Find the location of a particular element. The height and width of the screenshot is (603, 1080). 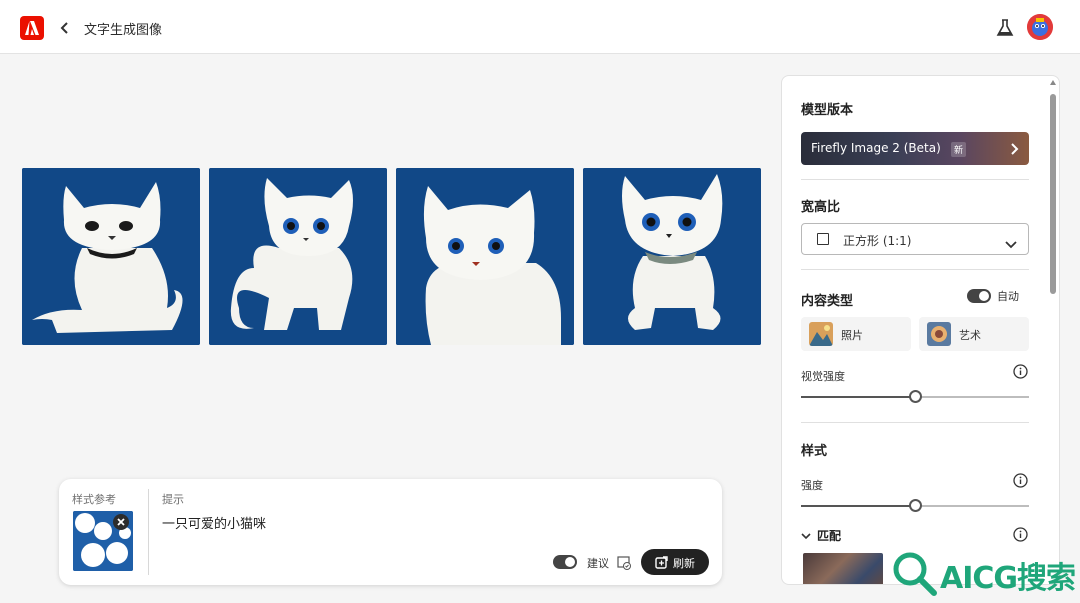

prompt-label: 提示 is located at coordinates (173, 499).